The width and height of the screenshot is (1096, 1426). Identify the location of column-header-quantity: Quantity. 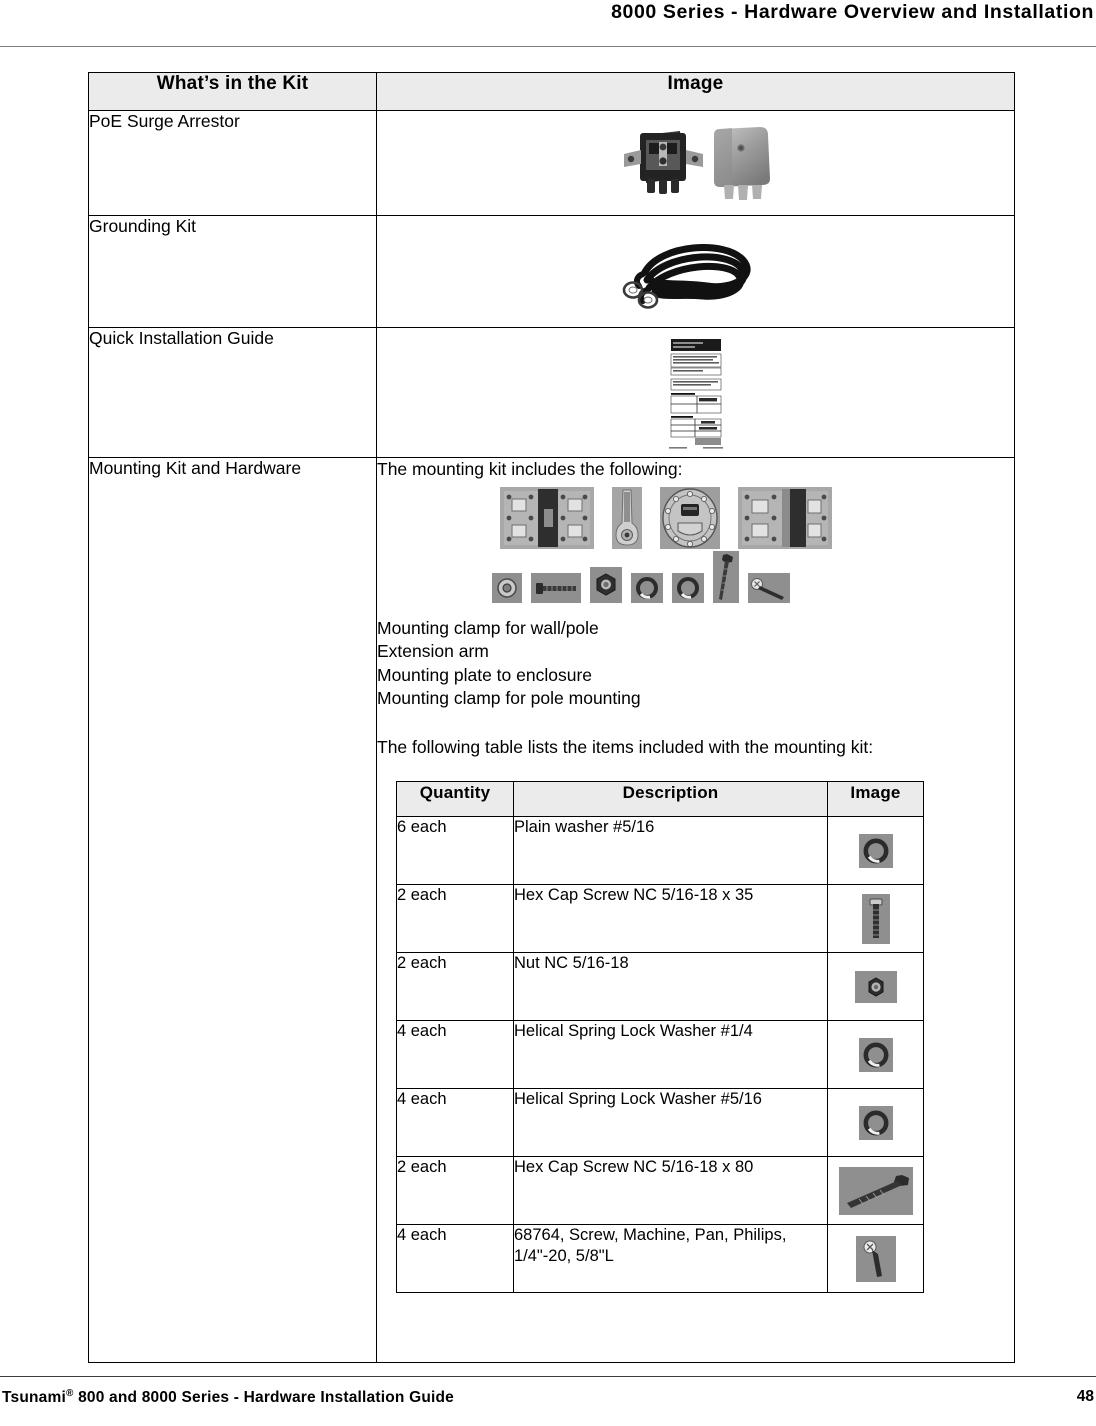
(455, 799).